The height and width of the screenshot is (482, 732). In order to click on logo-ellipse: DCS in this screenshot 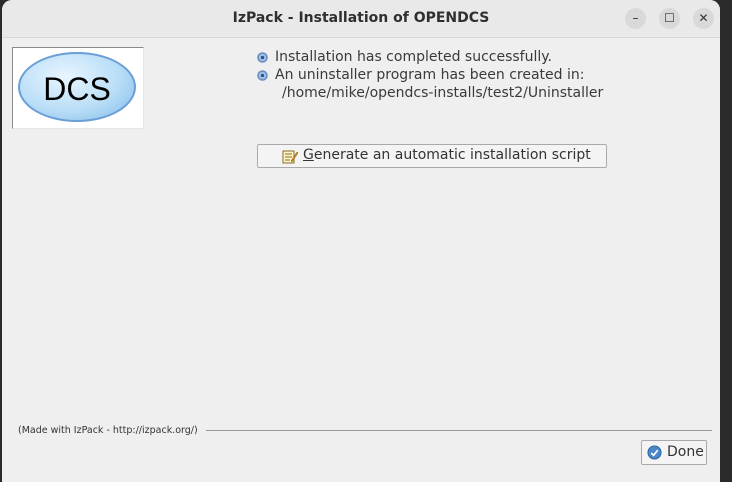, I will do `click(77, 87)`.